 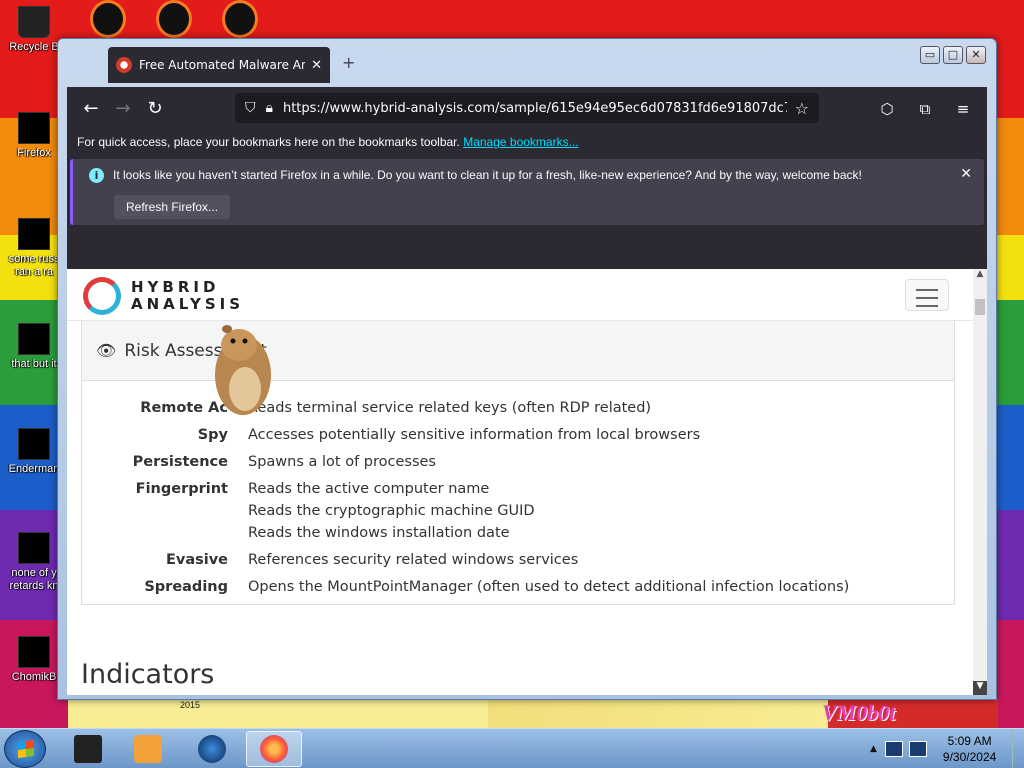 I want to click on bookmark-star-icon: ☆, so click(x=802, y=108).